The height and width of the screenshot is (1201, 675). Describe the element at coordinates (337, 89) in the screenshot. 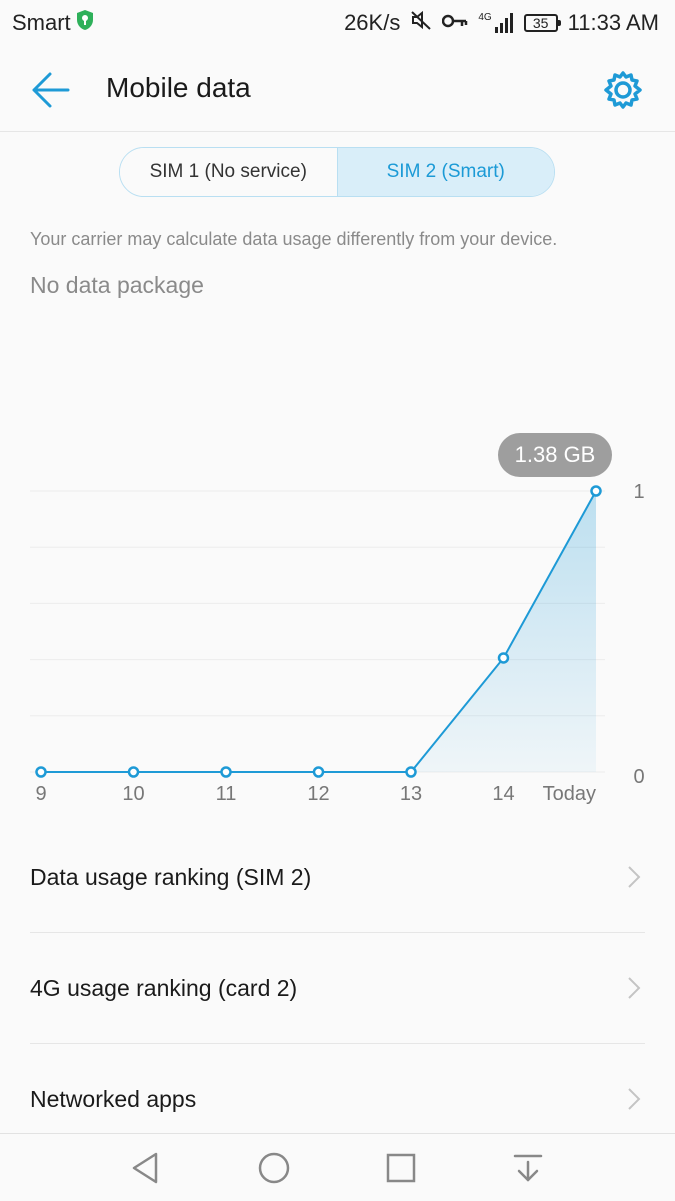

I see `app-bar: Mobile data` at that location.